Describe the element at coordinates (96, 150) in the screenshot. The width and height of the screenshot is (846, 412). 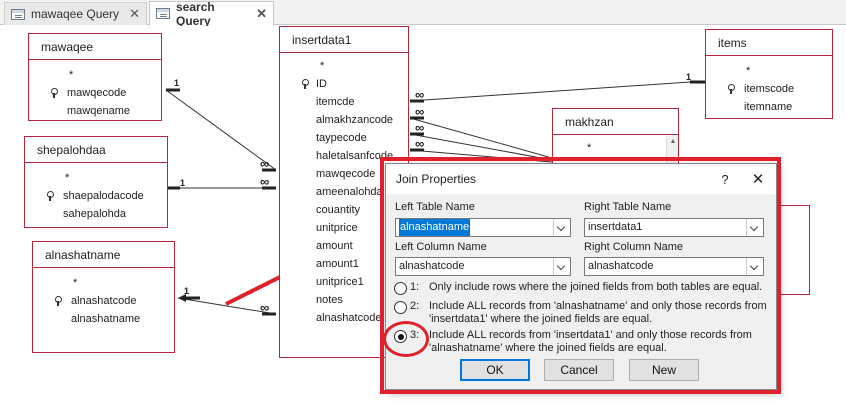
I see `table-title: shepalohdaa` at that location.